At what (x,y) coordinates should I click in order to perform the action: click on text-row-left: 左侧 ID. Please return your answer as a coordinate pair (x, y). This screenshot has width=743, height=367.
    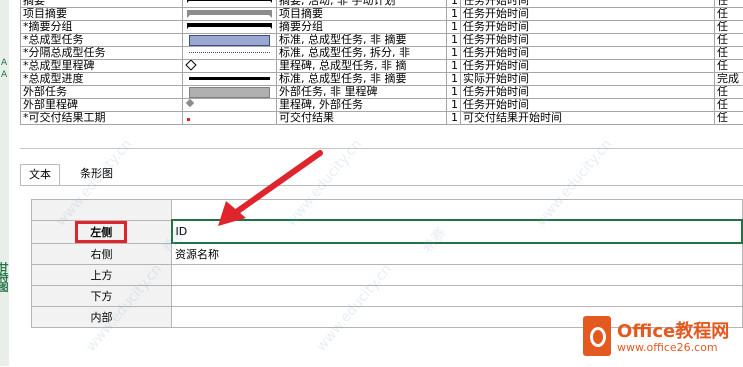
    Looking at the image, I should click on (387, 231).